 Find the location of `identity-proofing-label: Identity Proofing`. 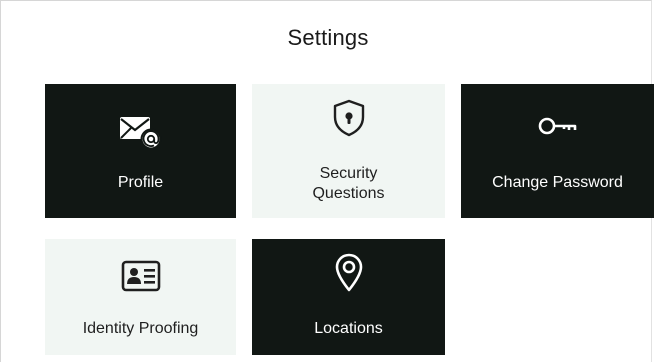

identity-proofing-label: Identity Proofing is located at coordinates (140, 328).